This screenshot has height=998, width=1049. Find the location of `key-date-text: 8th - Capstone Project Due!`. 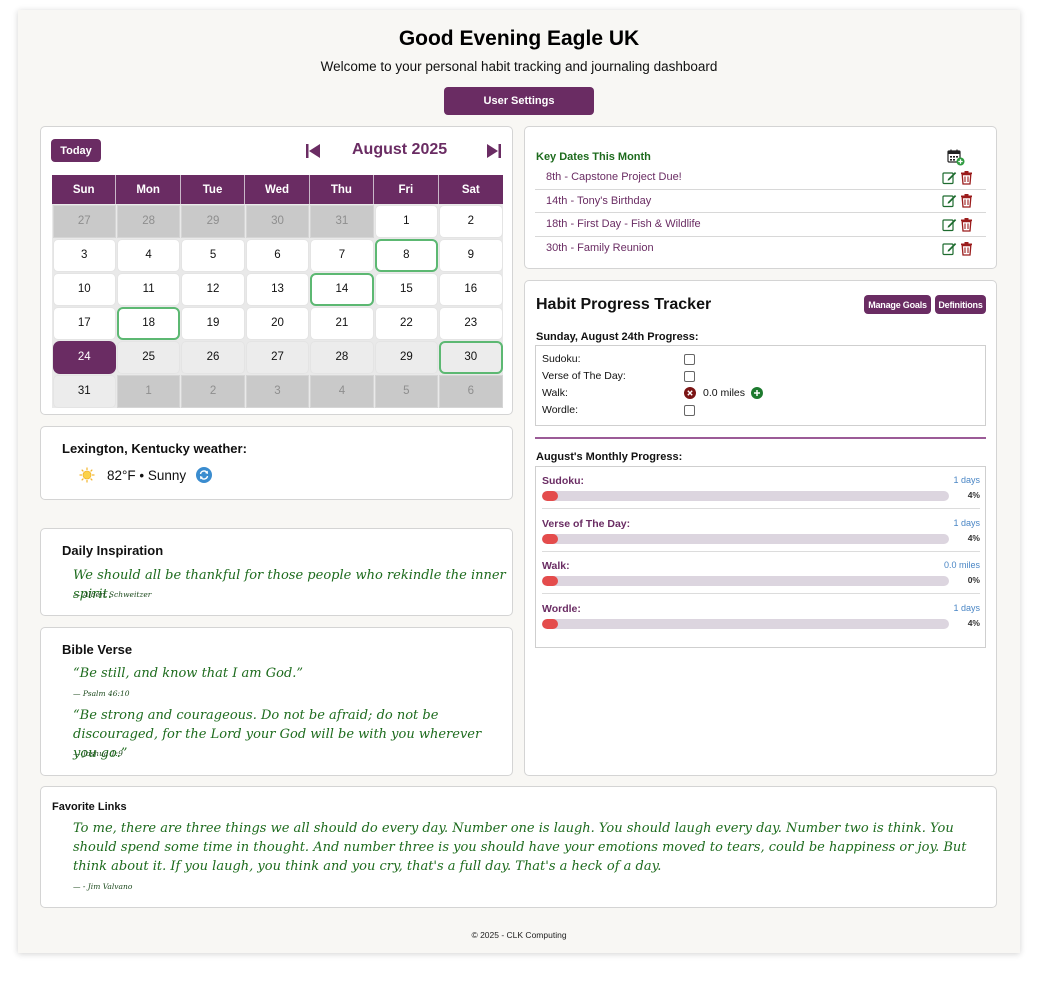

key-date-text: 8th - Capstone Project Due! is located at coordinates (614, 177).